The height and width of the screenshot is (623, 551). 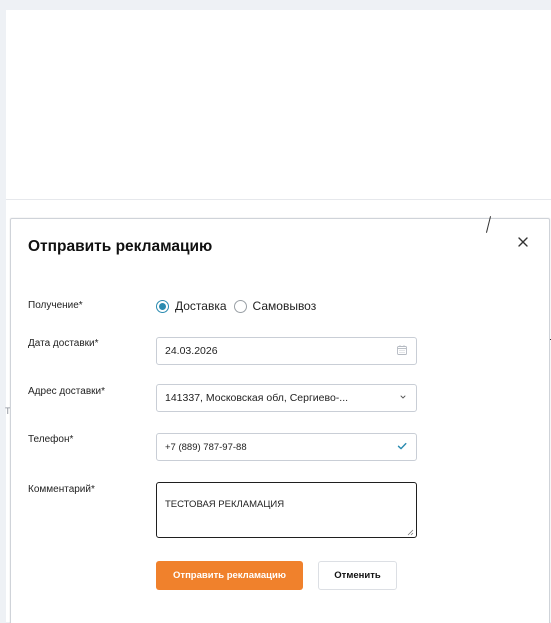 What do you see at coordinates (286, 447) in the screenshot?
I see `phone-field: +7 (889) 787-97-88` at bounding box center [286, 447].